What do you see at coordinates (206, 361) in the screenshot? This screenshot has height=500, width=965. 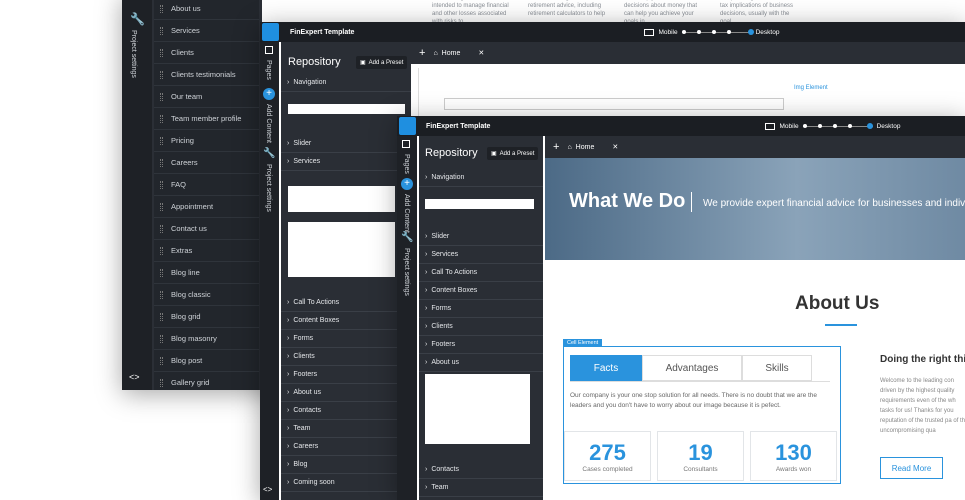 I see `page-list-item: Blog post` at bounding box center [206, 361].